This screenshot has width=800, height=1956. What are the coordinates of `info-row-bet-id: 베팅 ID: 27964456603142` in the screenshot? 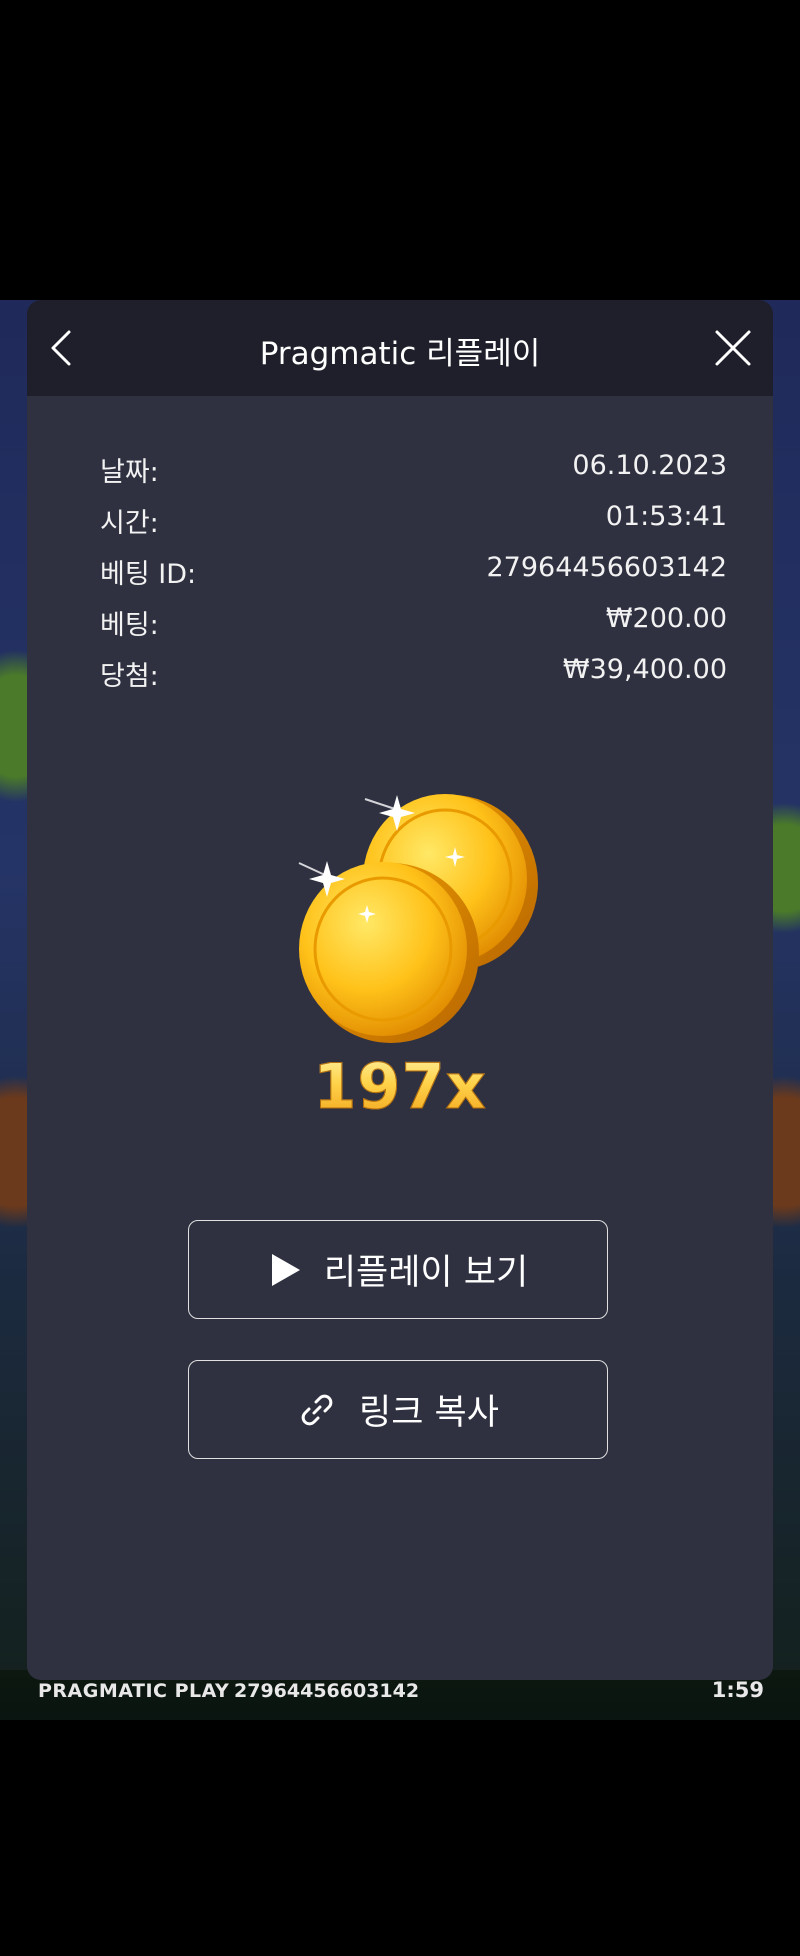 It's located at (413, 577).